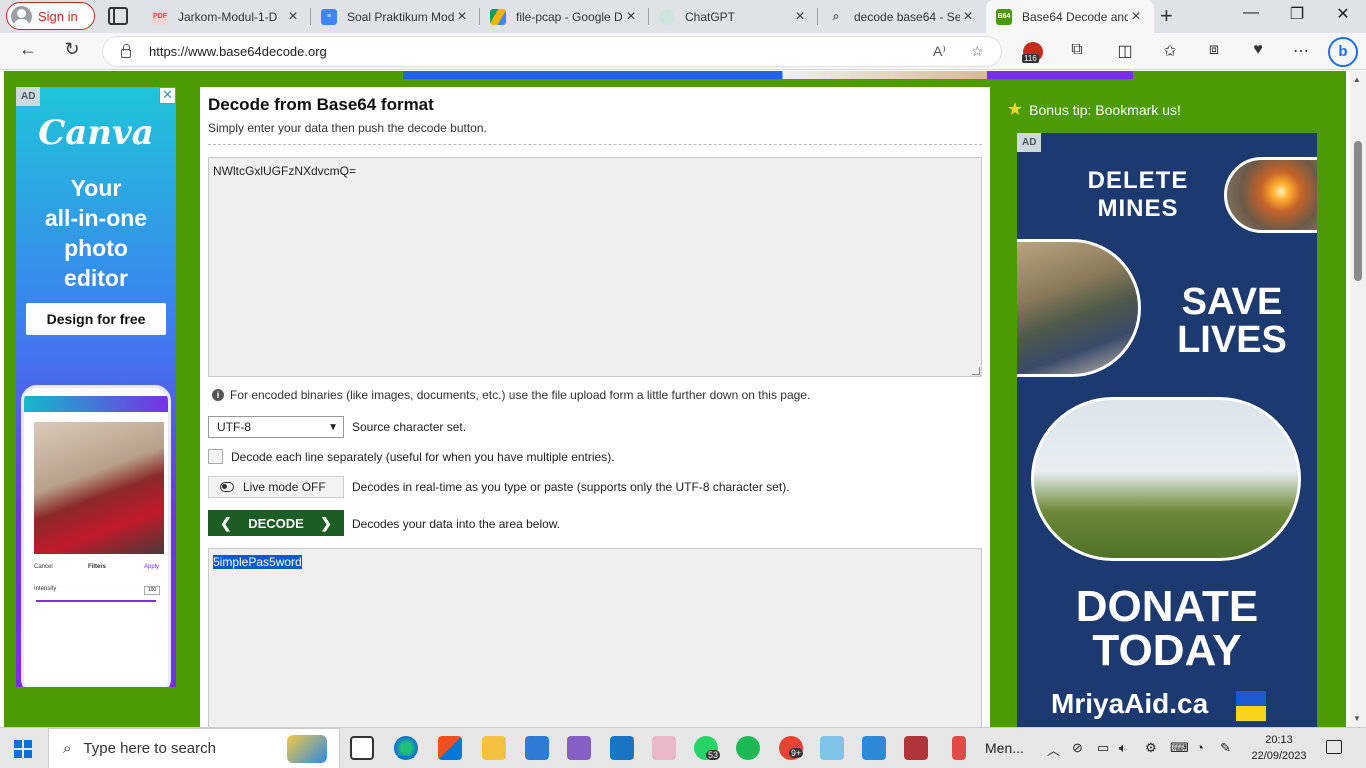  I want to click on ad-tag: AD, so click(1029, 142).